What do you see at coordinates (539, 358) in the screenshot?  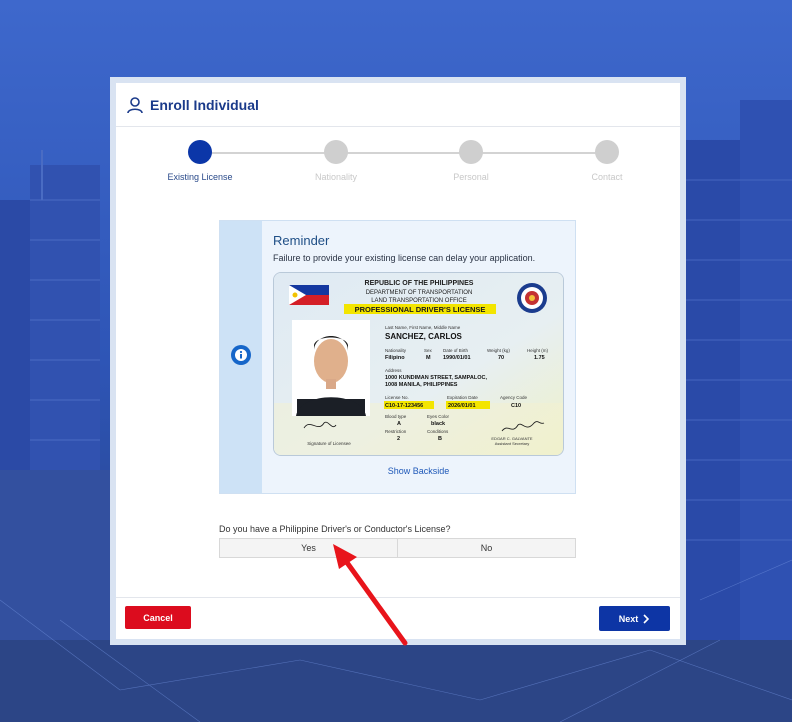 I see `license-height: 1.75` at bounding box center [539, 358].